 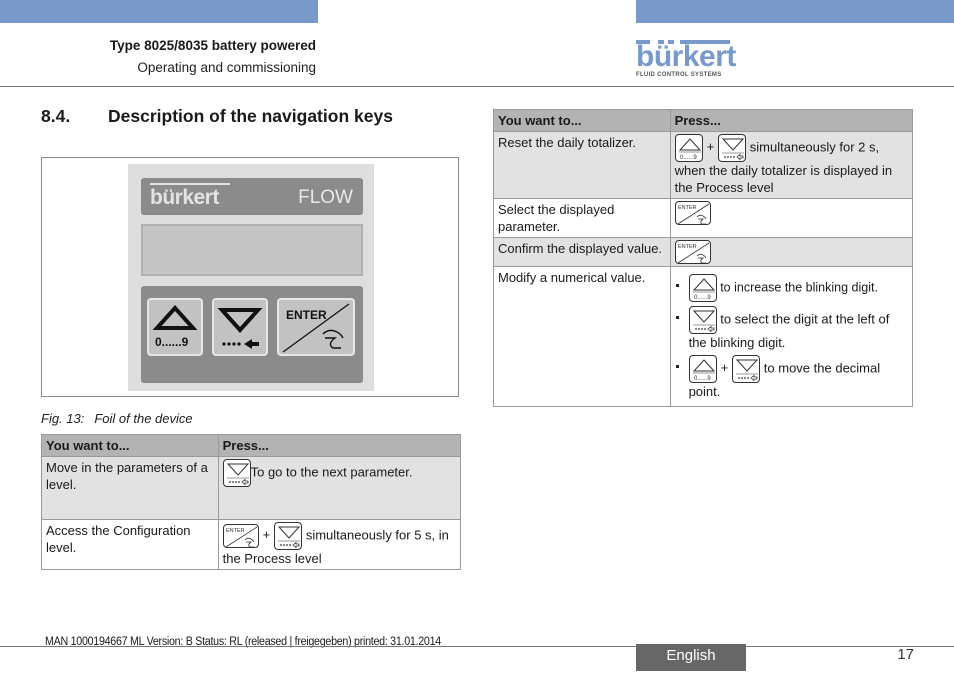 I want to click on header-divider, so click(x=477, y=86).